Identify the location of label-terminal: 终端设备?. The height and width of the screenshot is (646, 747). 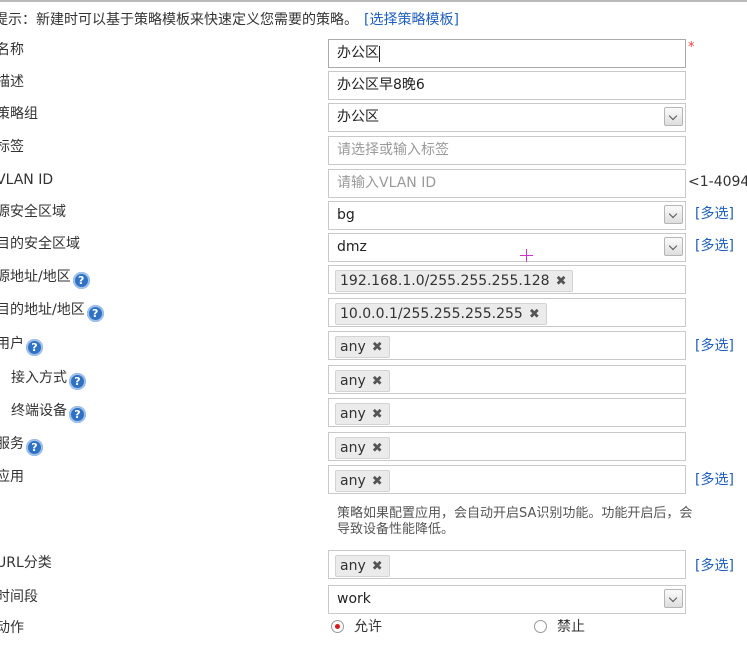
(48, 412).